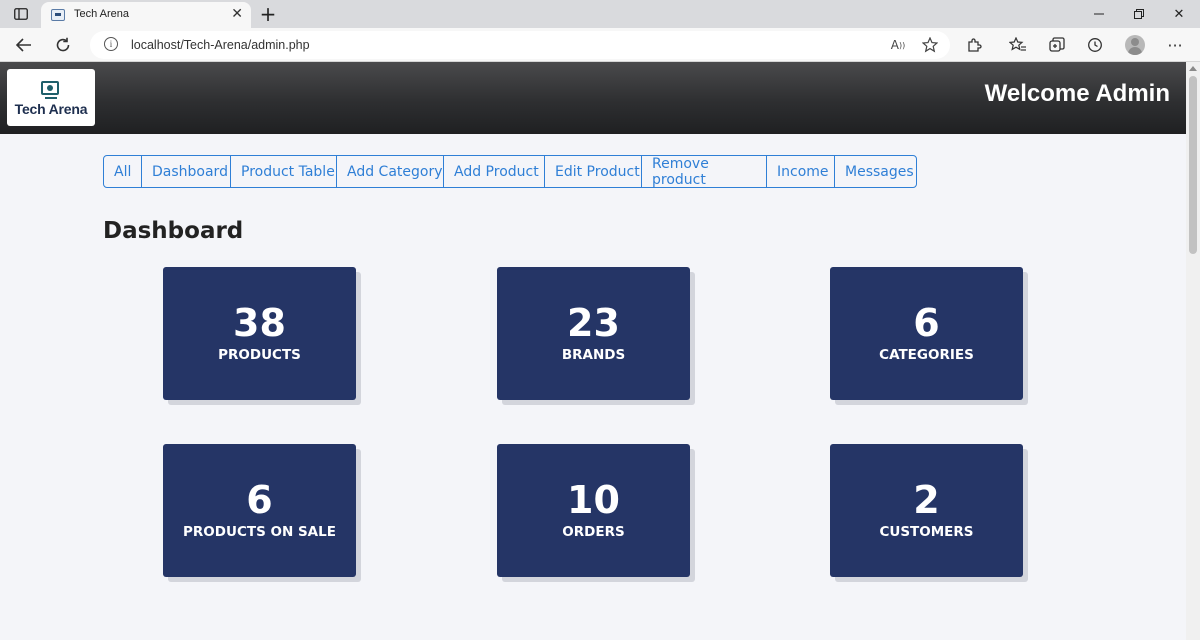 This screenshot has width=1200, height=640. Describe the element at coordinates (390, 171) in the screenshot. I see `nav-add-category: Add Category` at that location.